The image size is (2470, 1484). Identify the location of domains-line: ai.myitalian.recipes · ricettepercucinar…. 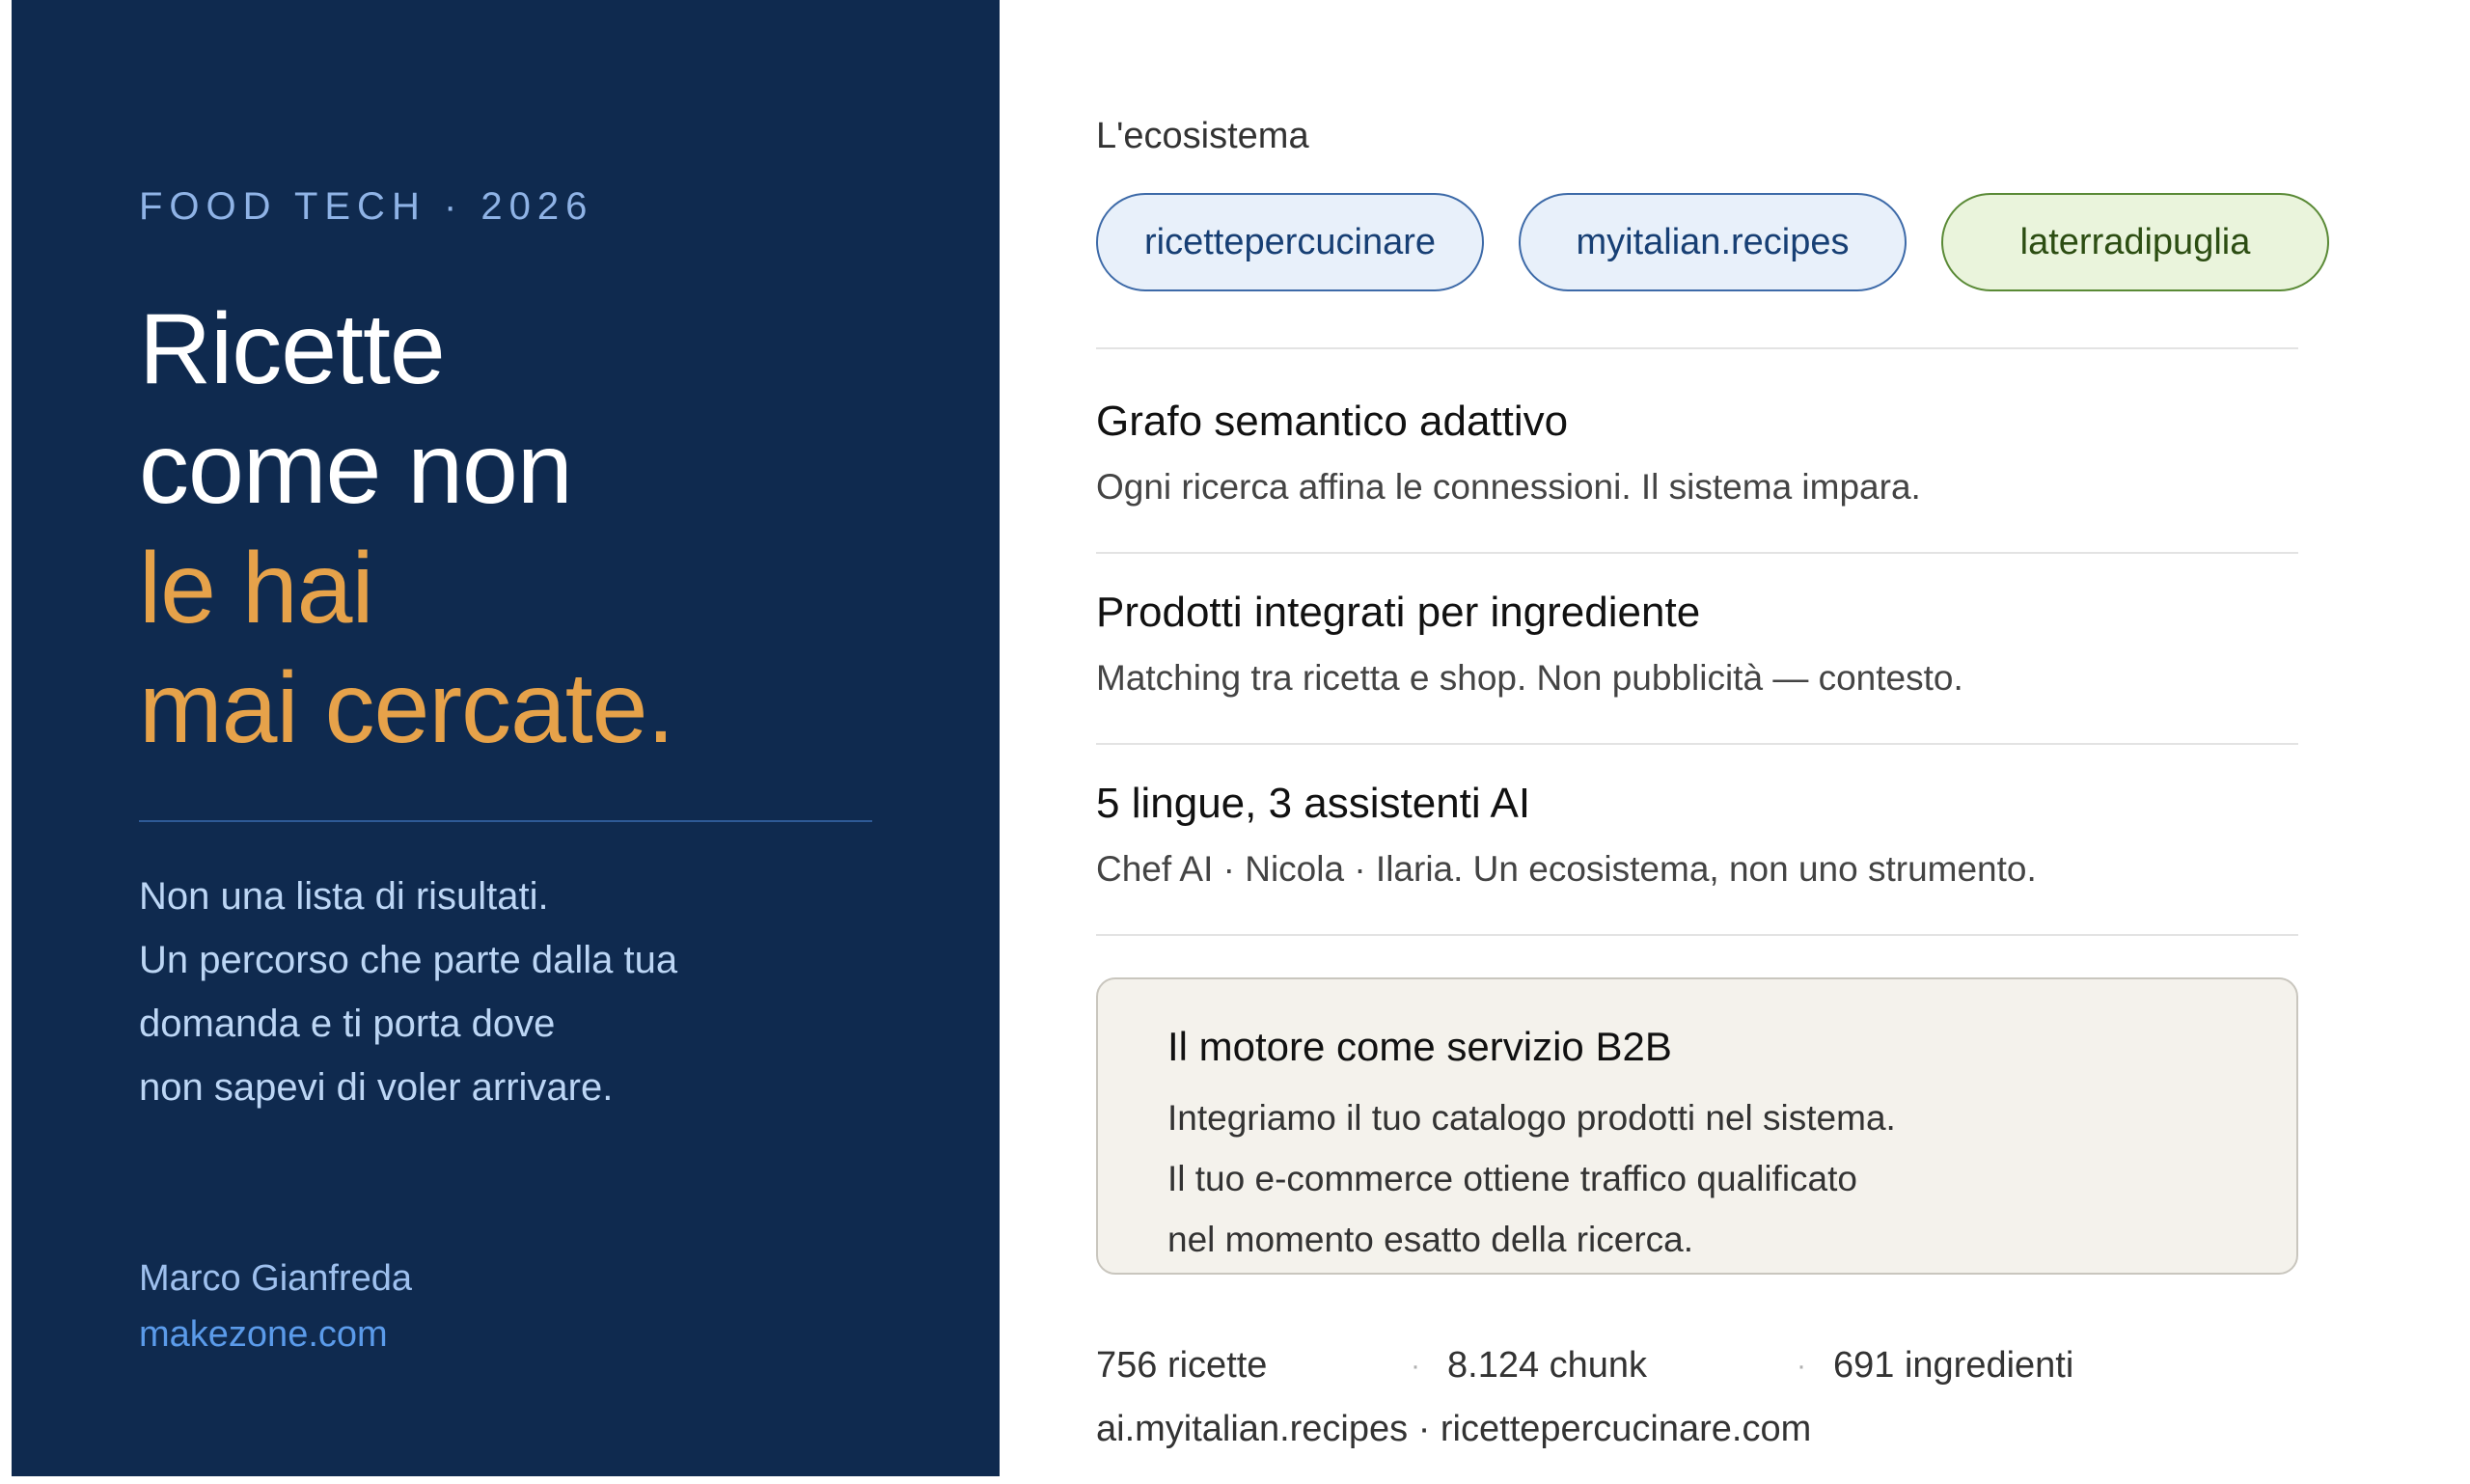
(1454, 1429).